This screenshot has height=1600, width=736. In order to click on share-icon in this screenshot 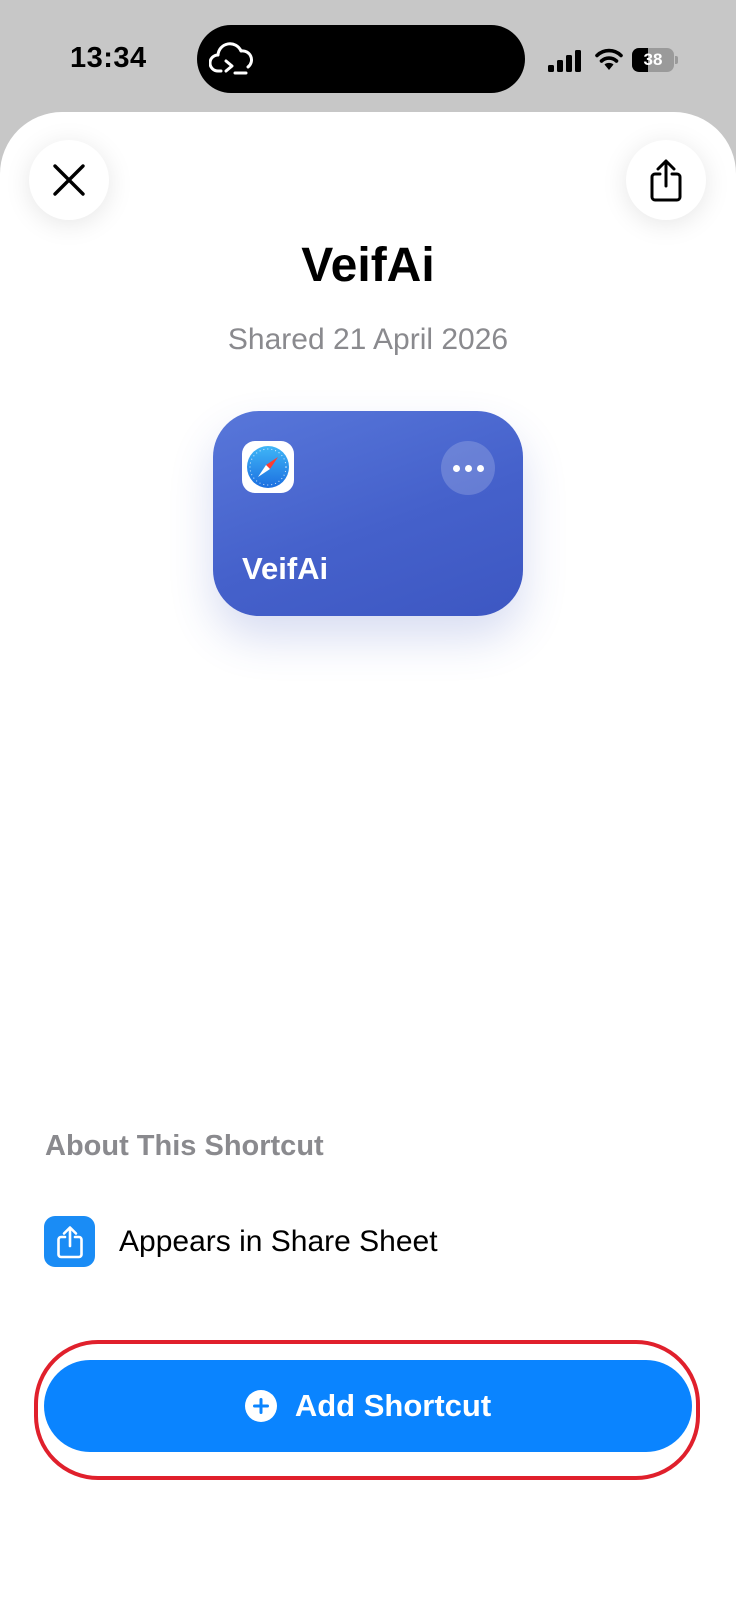, I will do `click(666, 180)`.